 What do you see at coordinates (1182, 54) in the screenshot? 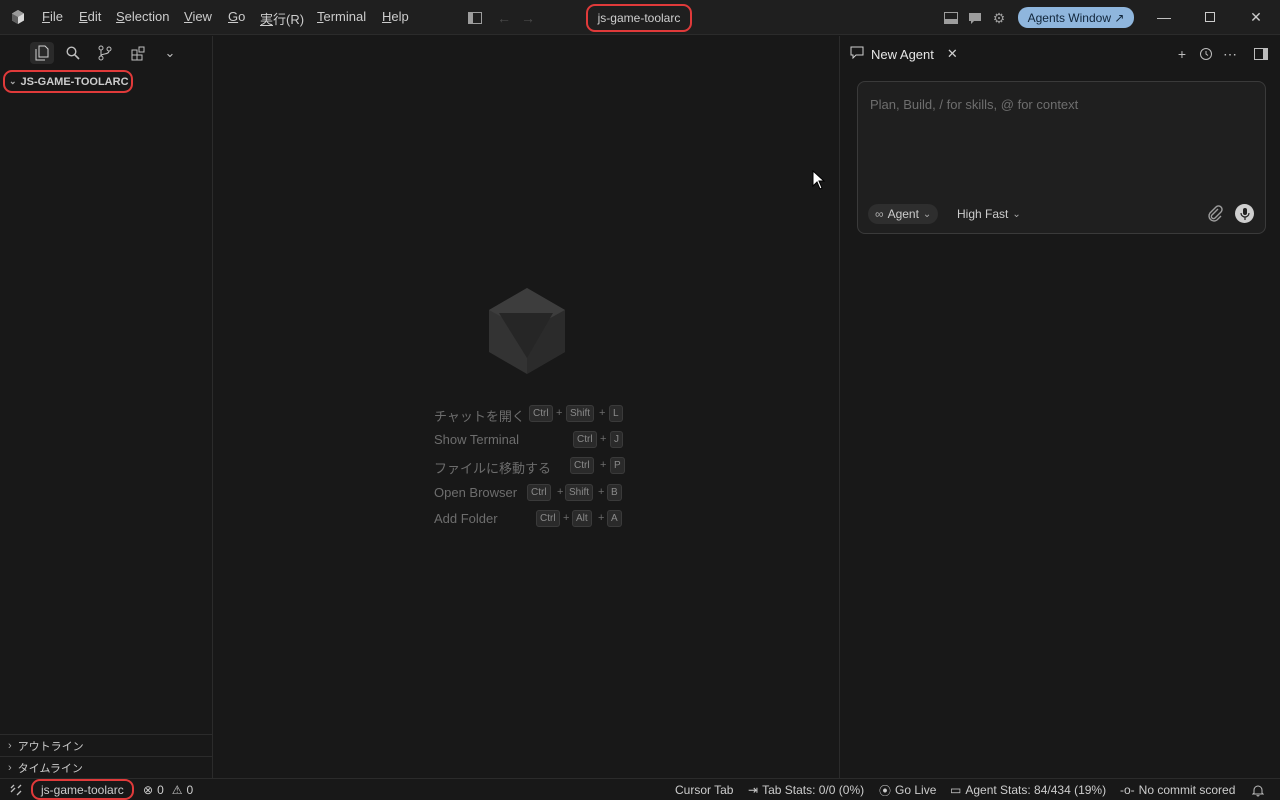
I see `plus-icon: +` at bounding box center [1182, 54].